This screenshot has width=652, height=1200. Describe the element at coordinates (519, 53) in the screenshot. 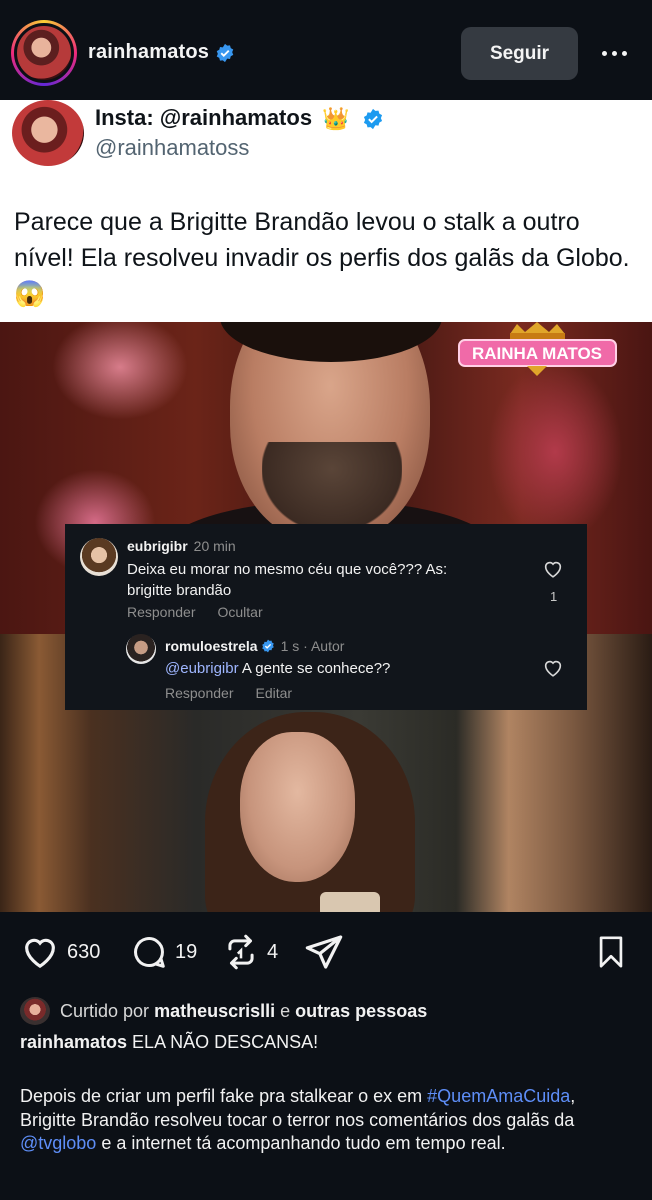

I see `follow-button: Seguir` at that location.